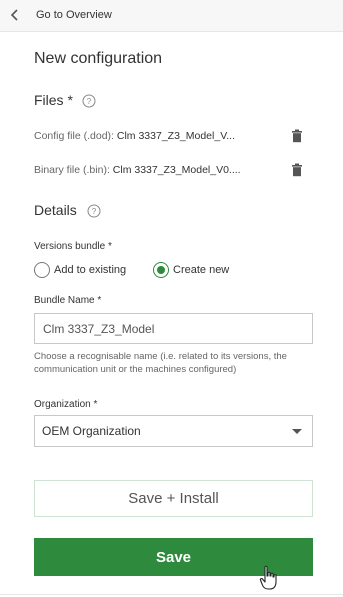  I want to click on bottom-divider, so click(171, 594).